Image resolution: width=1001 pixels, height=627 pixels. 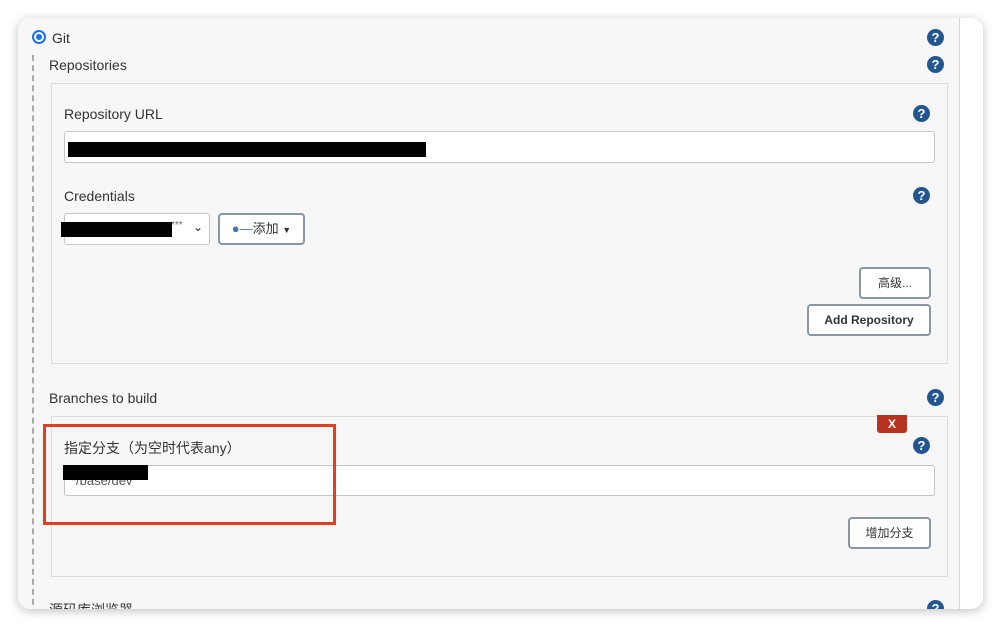 What do you see at coordinates (61, 38) in the screenshot?
I see `git-label: Git` at bounding box center [61, 38].